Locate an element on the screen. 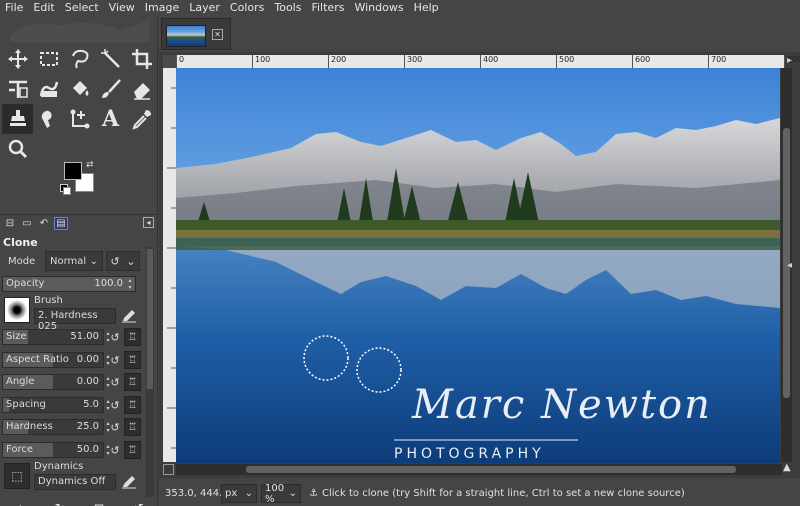  menu-layer: Layer is located at coordinates (204, 8).